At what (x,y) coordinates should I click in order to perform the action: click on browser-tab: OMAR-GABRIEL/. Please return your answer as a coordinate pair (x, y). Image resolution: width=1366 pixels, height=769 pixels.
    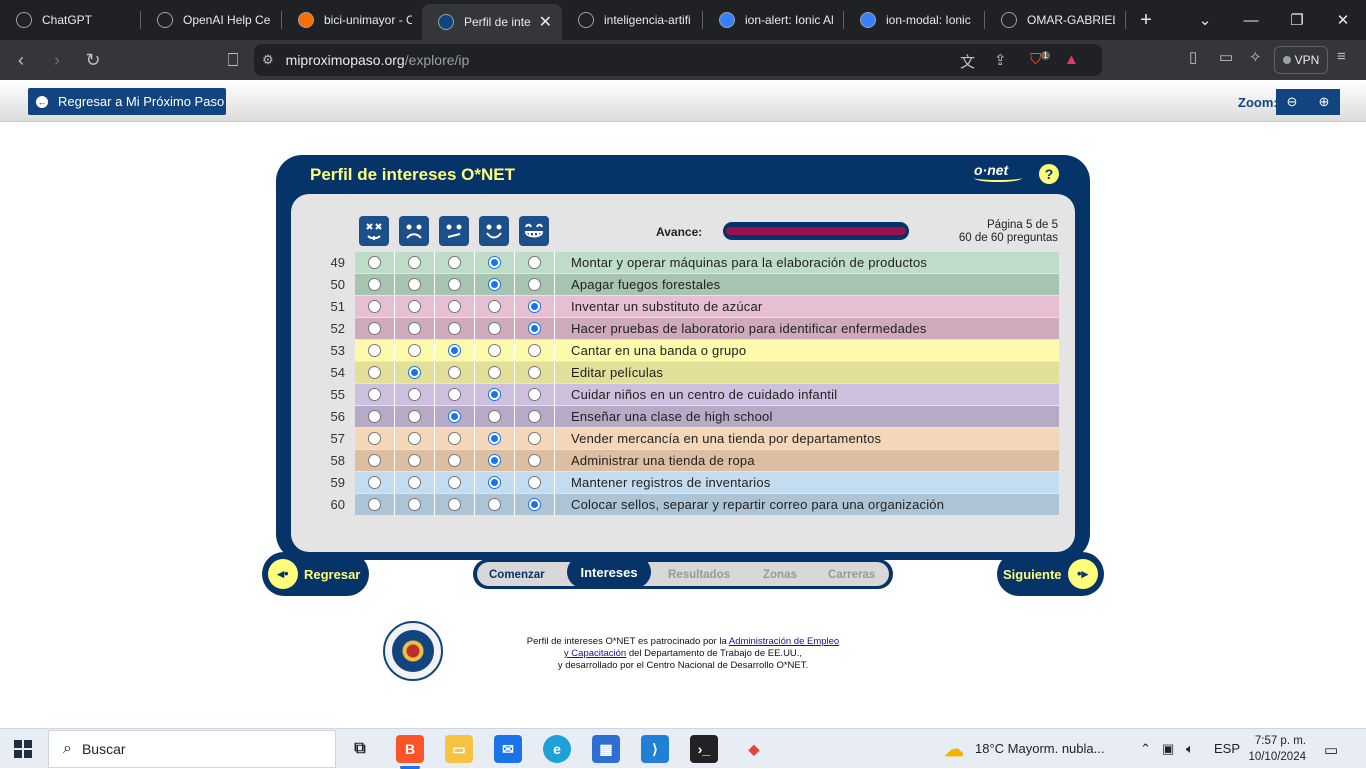
    Looking at the image, I should click on (1055, 20).